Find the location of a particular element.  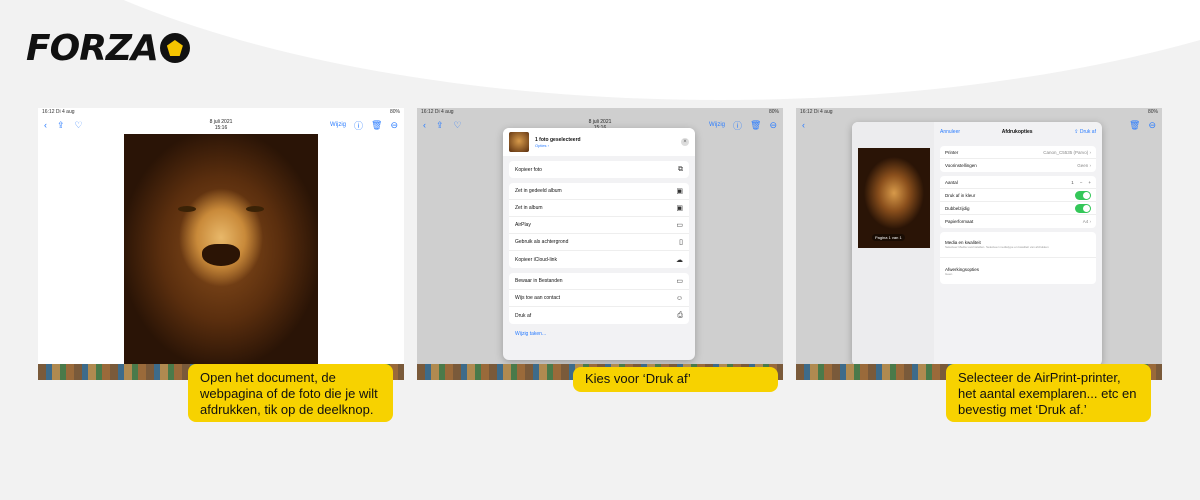

color-label: Druk af in kleur is located at coordinates (960, 195).